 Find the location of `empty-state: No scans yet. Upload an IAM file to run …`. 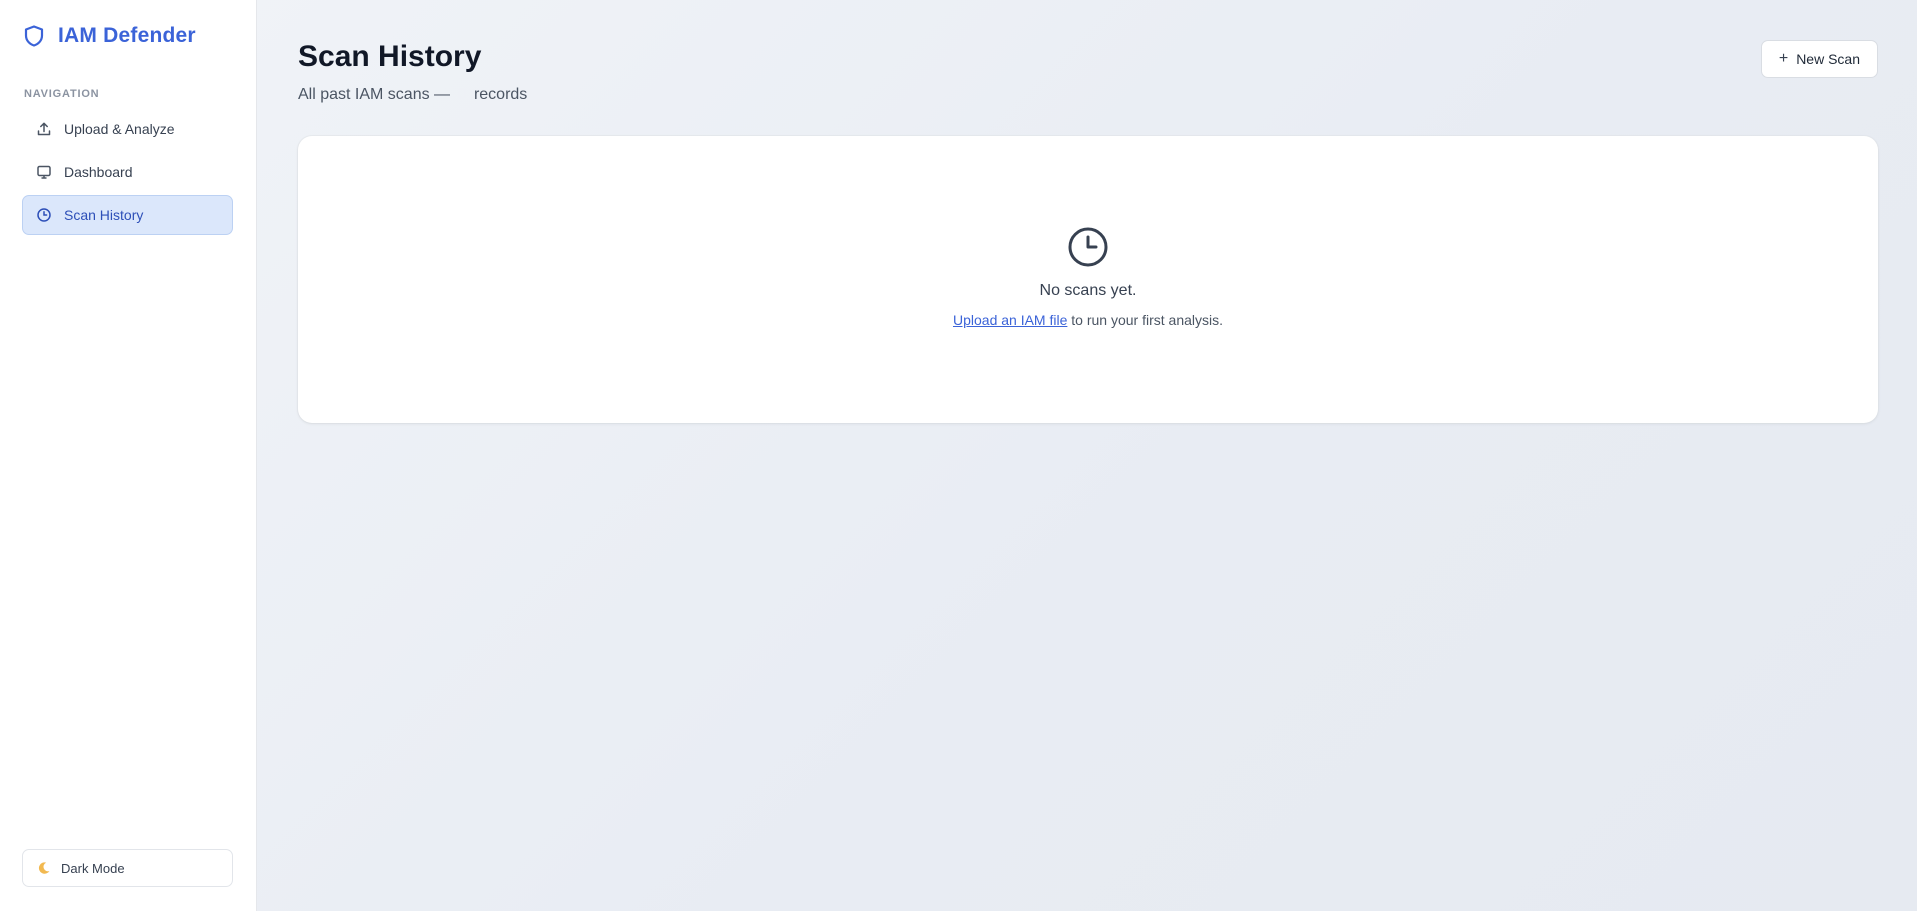

empty-state: No scans yet. Upload an IAM file to run … is located at coordinates (1088, 277).